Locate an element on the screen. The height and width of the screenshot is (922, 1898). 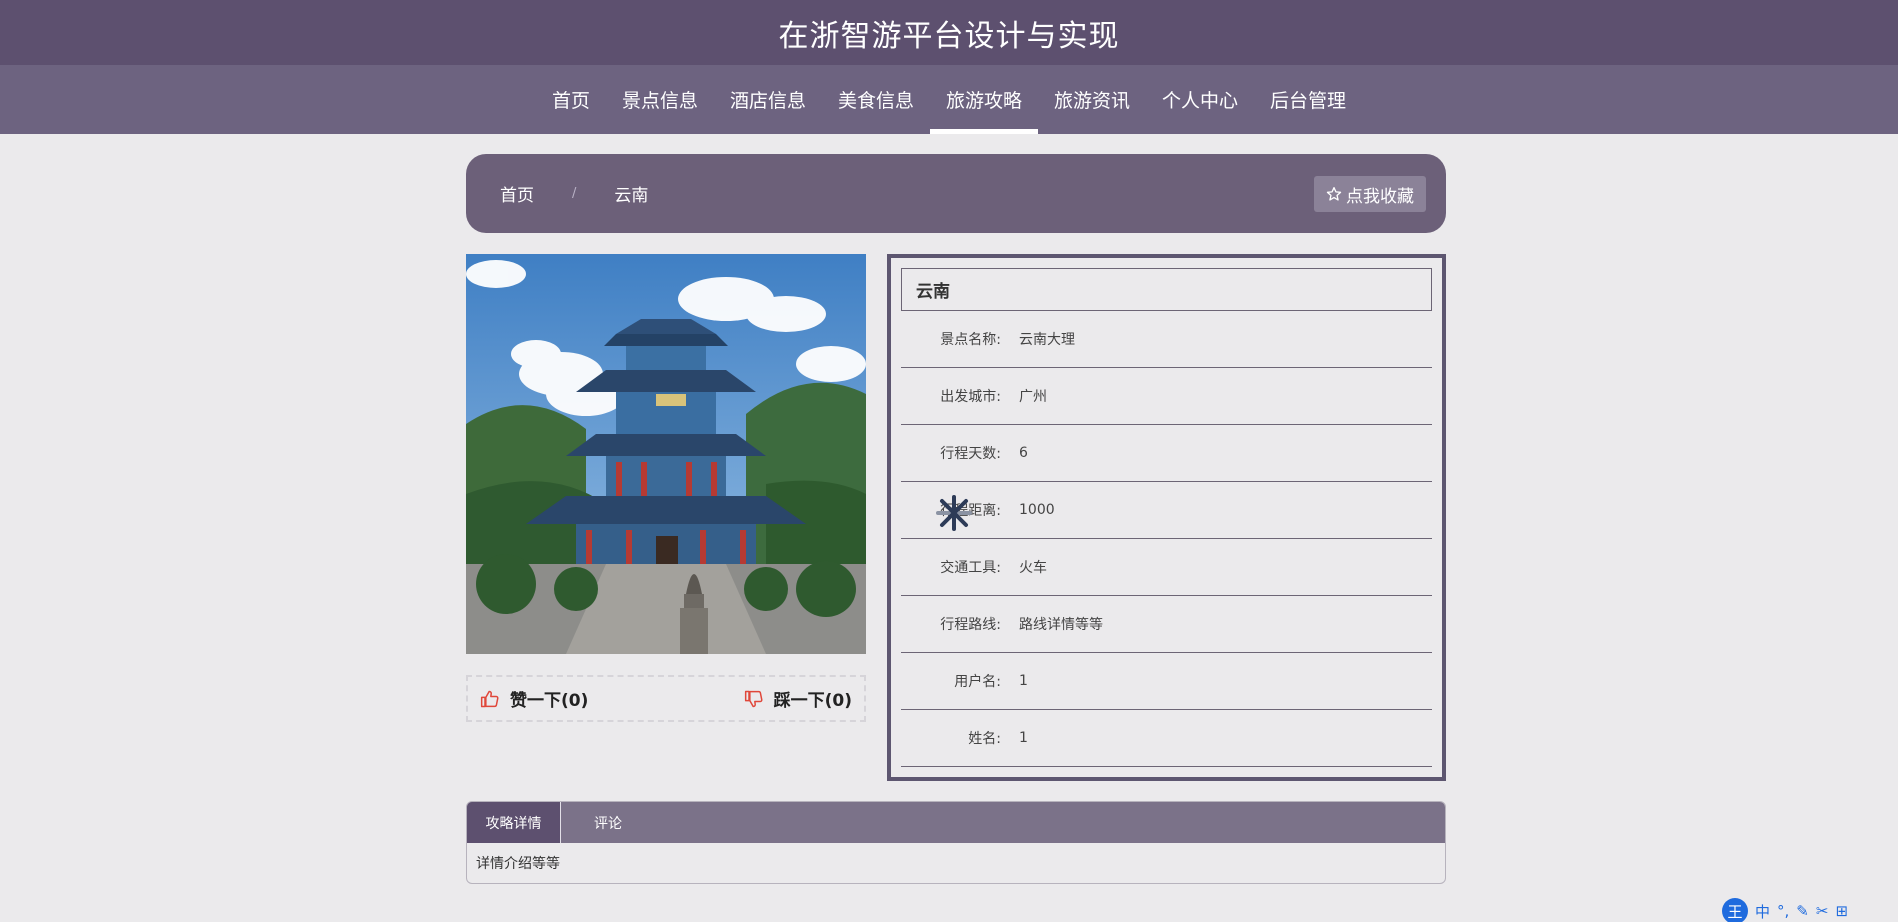
nav-item-personal-center: 个人中心 is located at coordinates (1200, 99).